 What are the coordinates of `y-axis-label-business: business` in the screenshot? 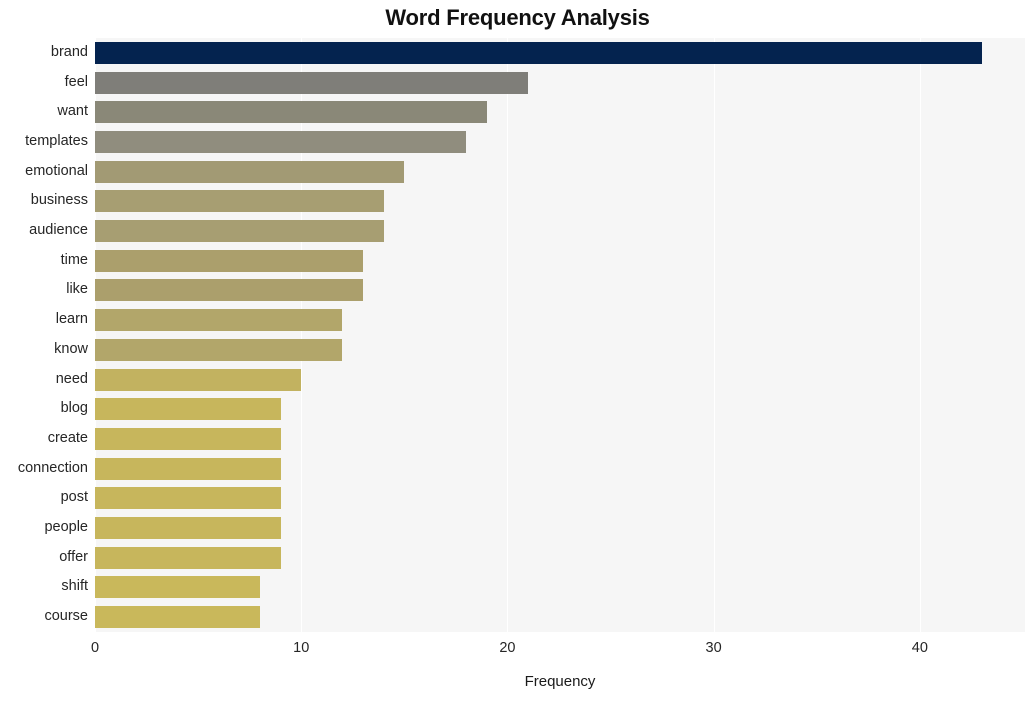 It's located at (59, 200).